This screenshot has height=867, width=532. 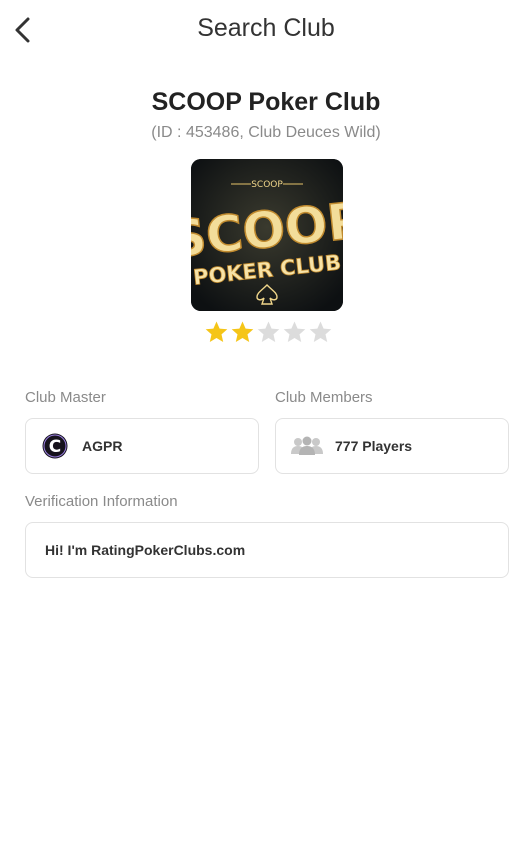 I want to click on avatar-letter: C, so click(x=55, y=447).